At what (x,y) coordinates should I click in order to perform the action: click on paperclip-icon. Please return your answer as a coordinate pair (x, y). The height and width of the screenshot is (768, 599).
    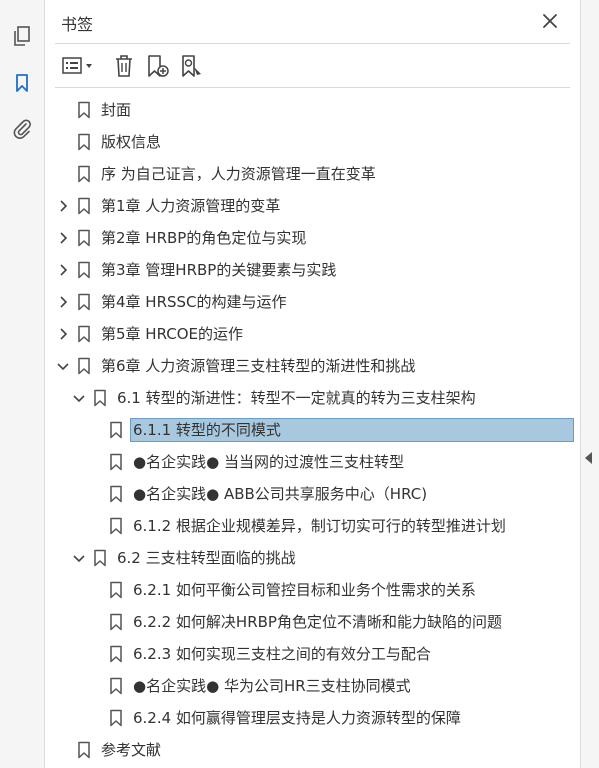
    Looking at the image, I should click on (22, 129).